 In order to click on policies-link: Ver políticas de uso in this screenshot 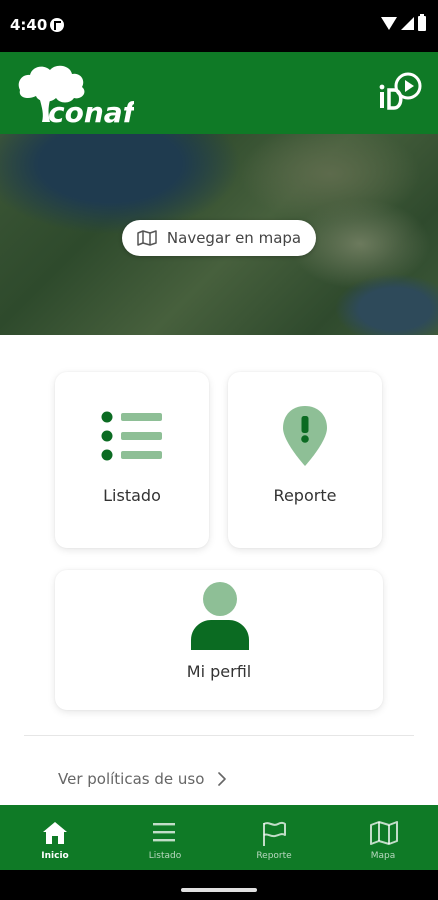, I will do `click(142, 779)`.